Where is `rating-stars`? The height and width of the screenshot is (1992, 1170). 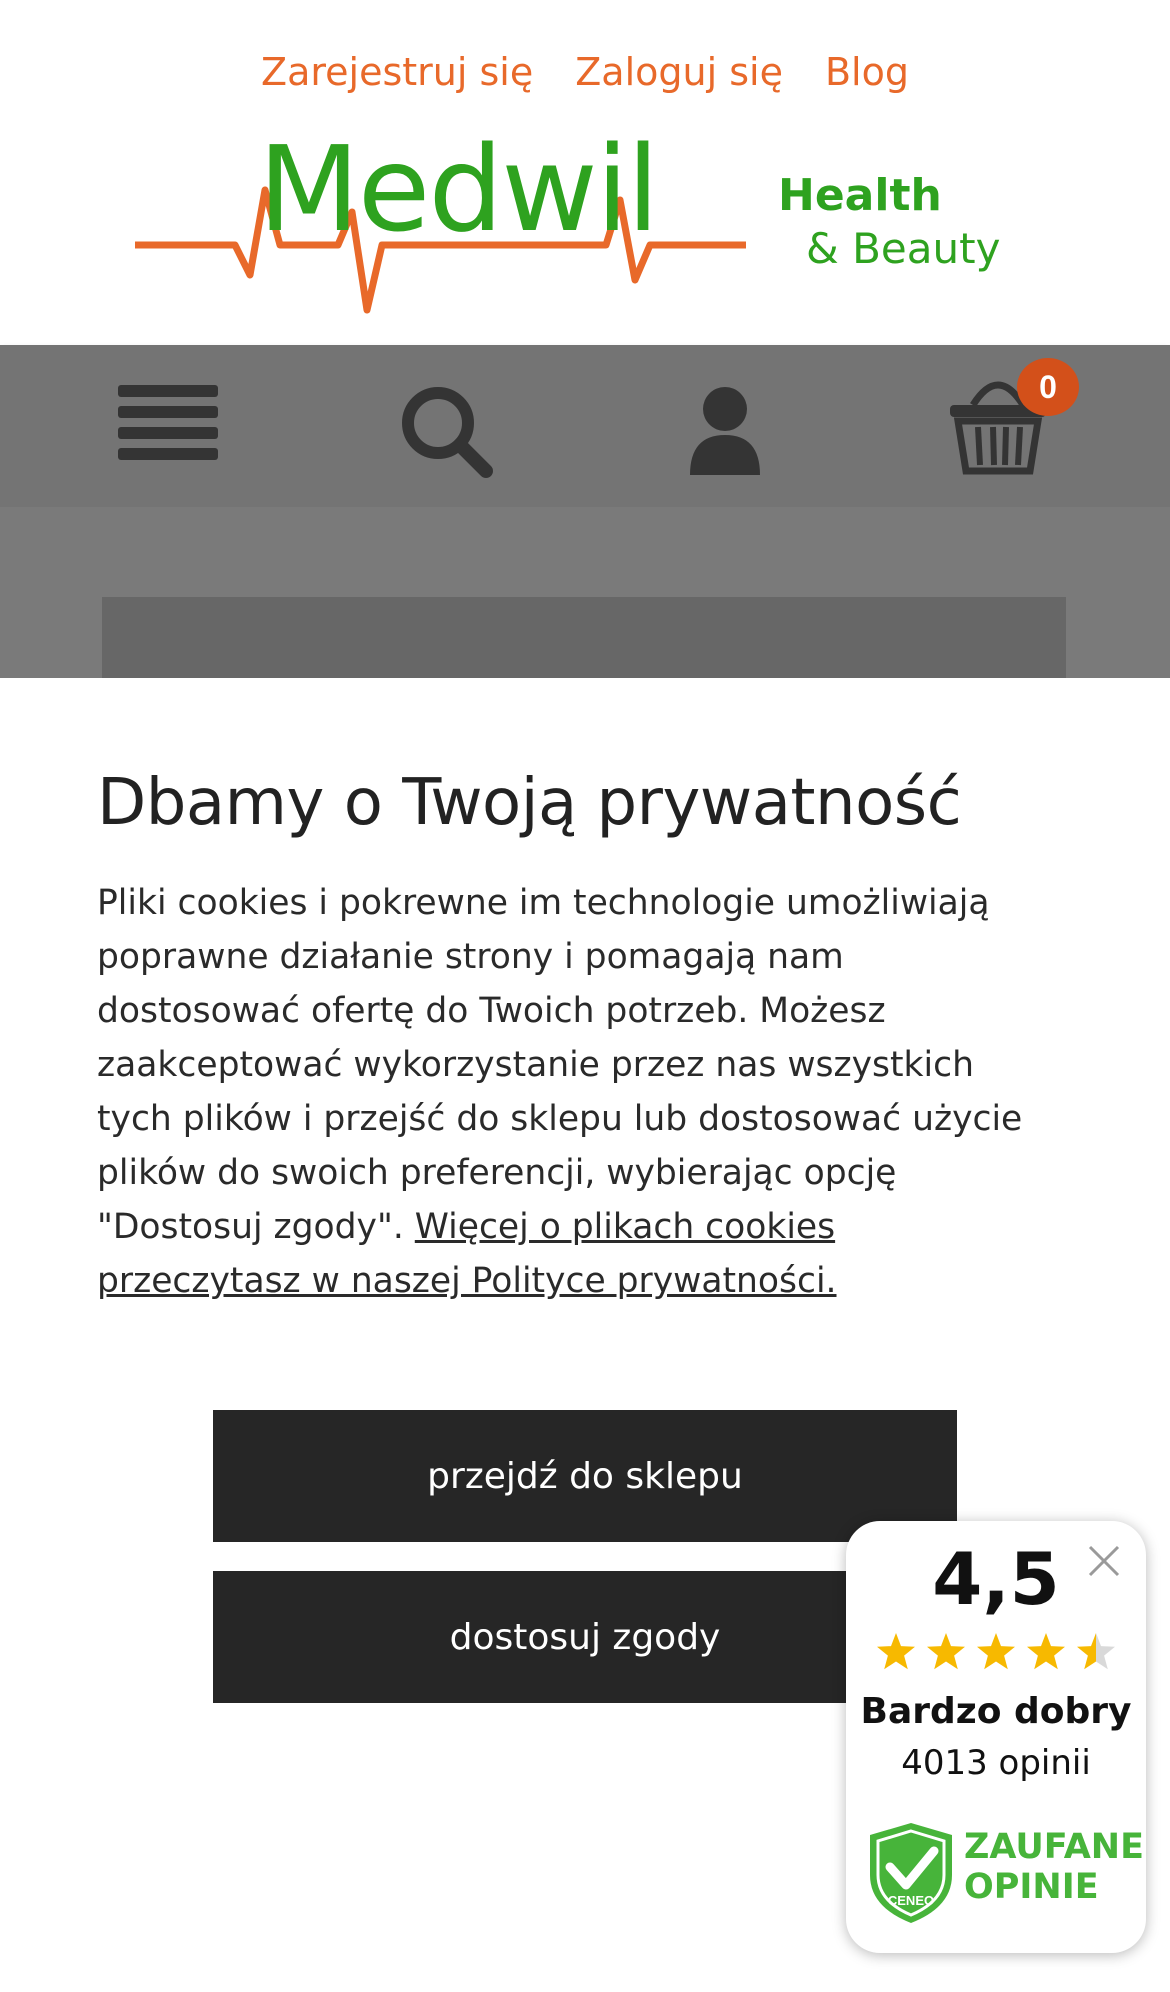 rating-stars is located at coordinates (996, 1655).